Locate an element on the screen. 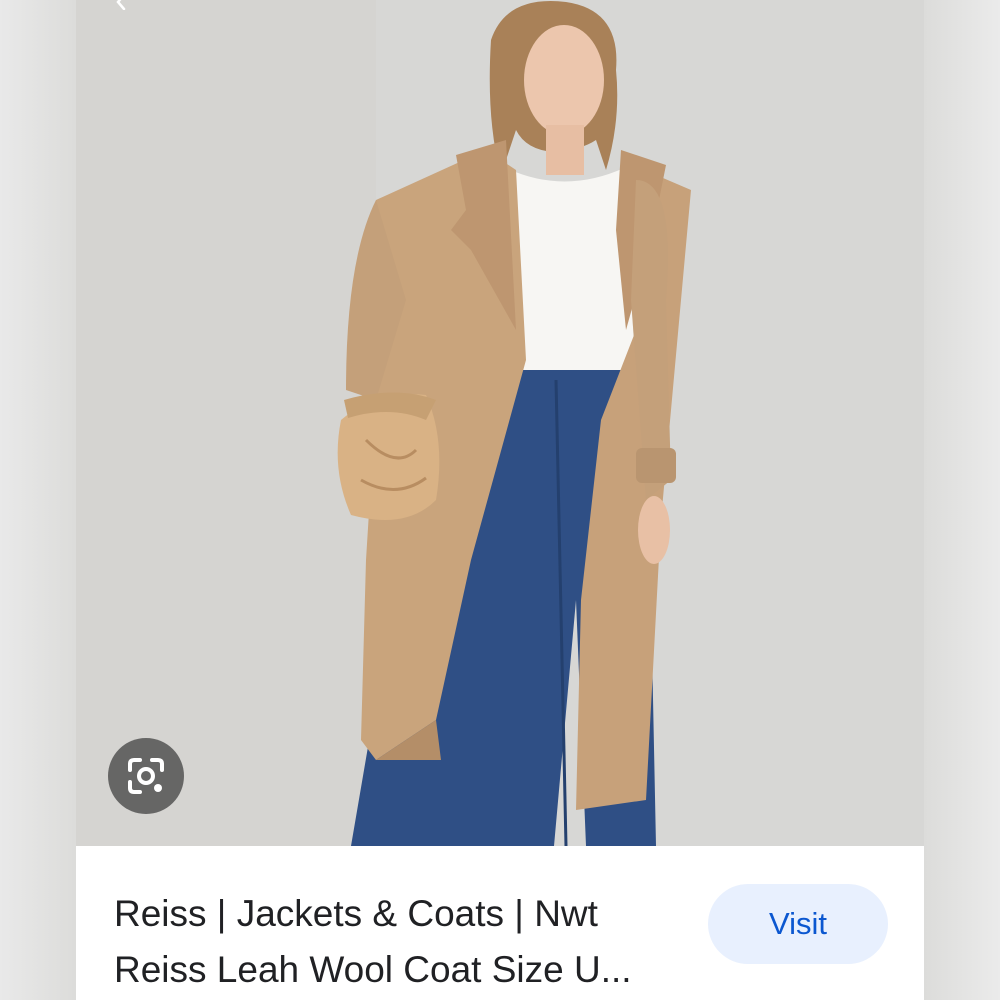 The image size is (1000, 1000). google-lens-icon is located at coordinates (146, 776).